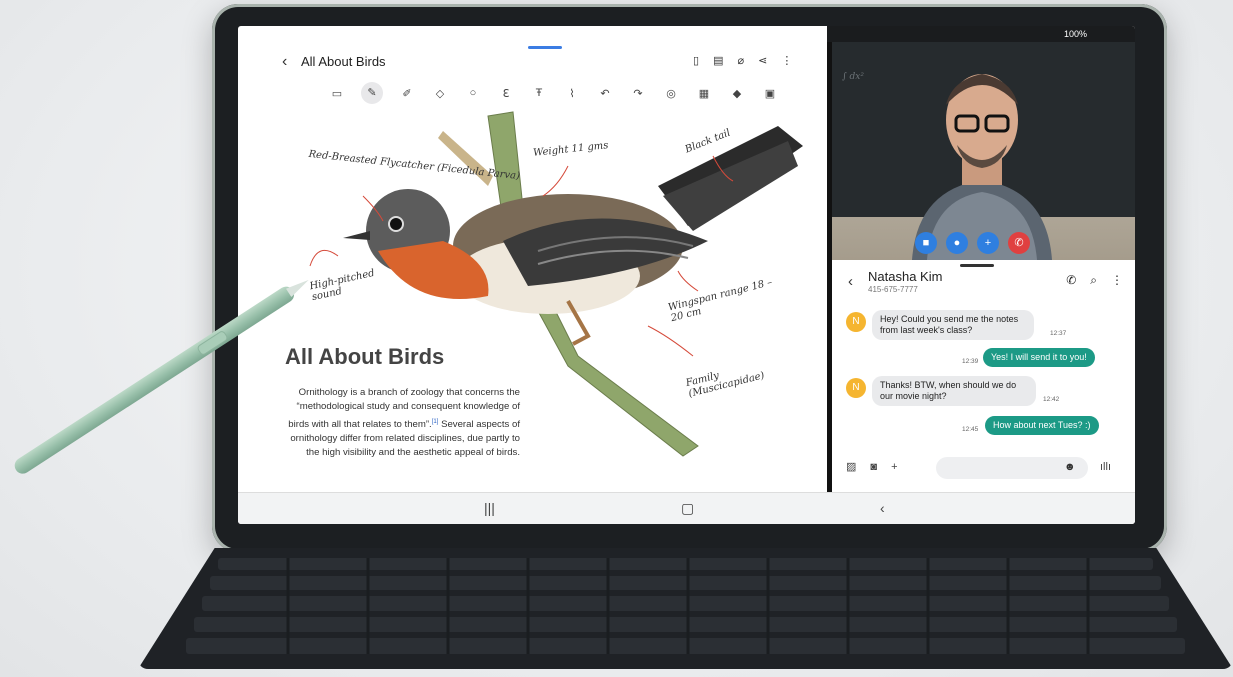  What do you see at coordinates (1019, 243) in the screenshot?
I see `end-call-icon: ✆` at bounding box center [1019, 243].